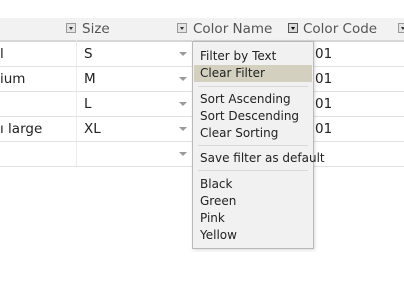  Describe the element at coordinates (253, 218) in the screenshot. I see `filter-value-item: Pink` at that location.